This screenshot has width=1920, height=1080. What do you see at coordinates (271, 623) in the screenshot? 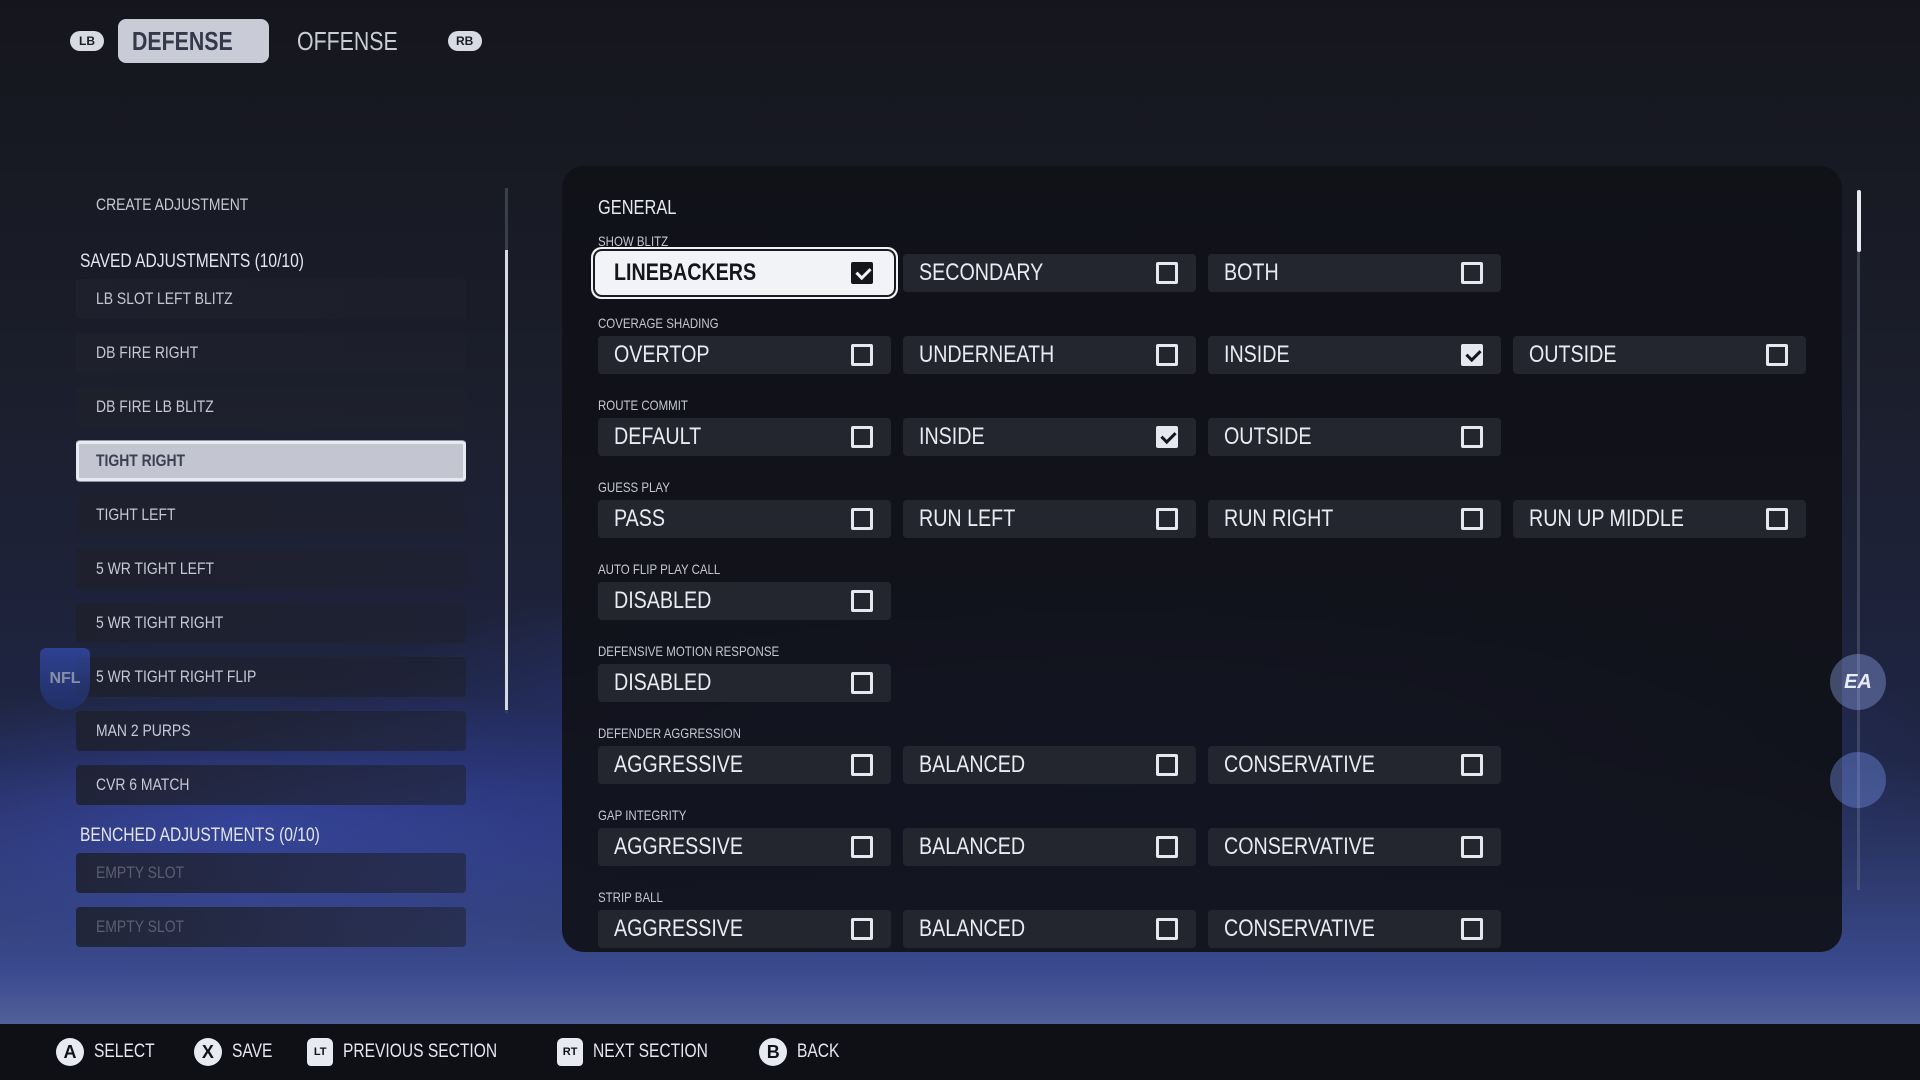
I see `saved-adjustment-item: 5 WR TIGHT RIGHT` at bounding box center [271, 623].